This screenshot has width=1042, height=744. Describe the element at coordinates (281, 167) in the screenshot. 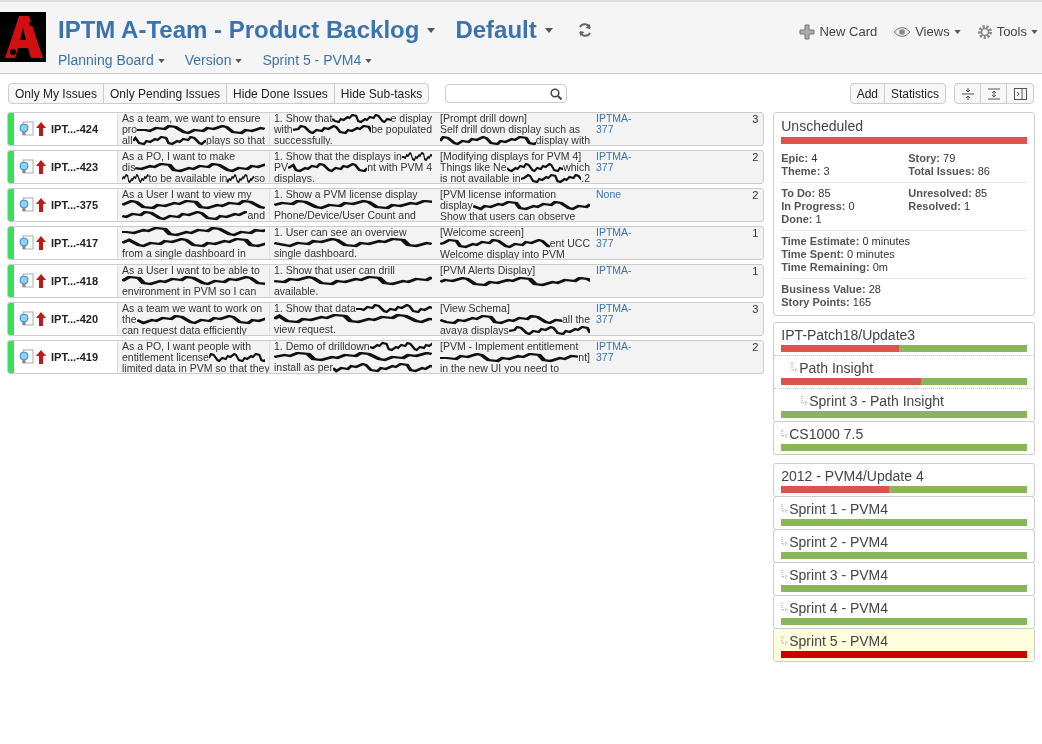

I see `card-text: PV` at that location.